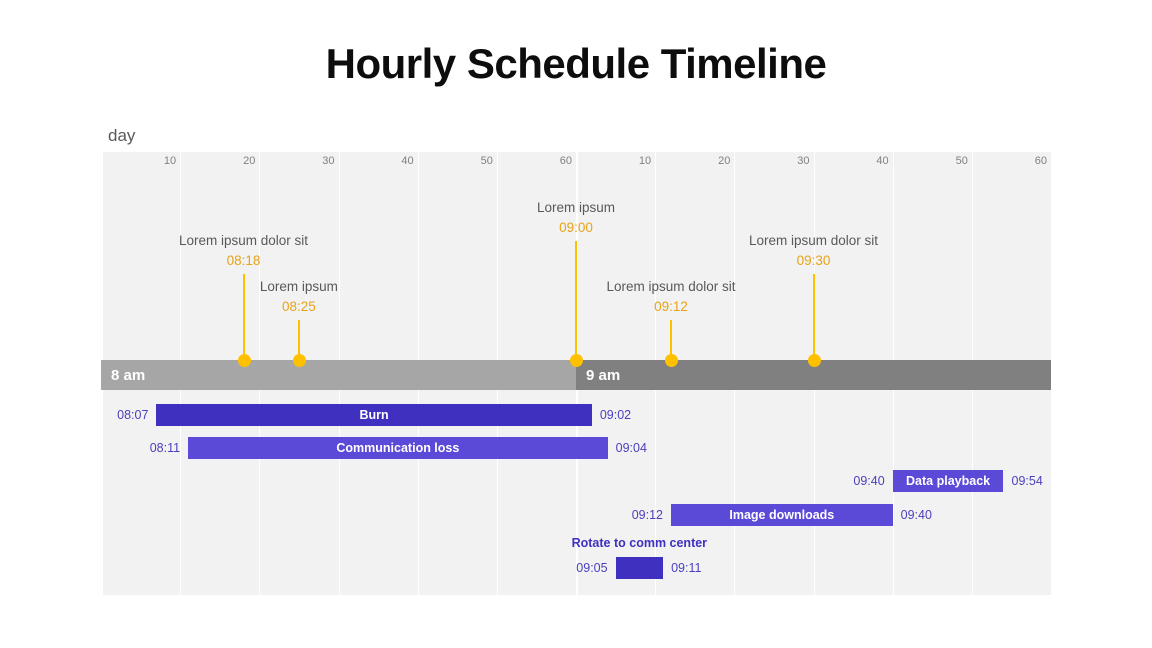  Describe the element at coordinates (813, 260) in the screenshot. I see `milestone-time: 09:30` at that location.